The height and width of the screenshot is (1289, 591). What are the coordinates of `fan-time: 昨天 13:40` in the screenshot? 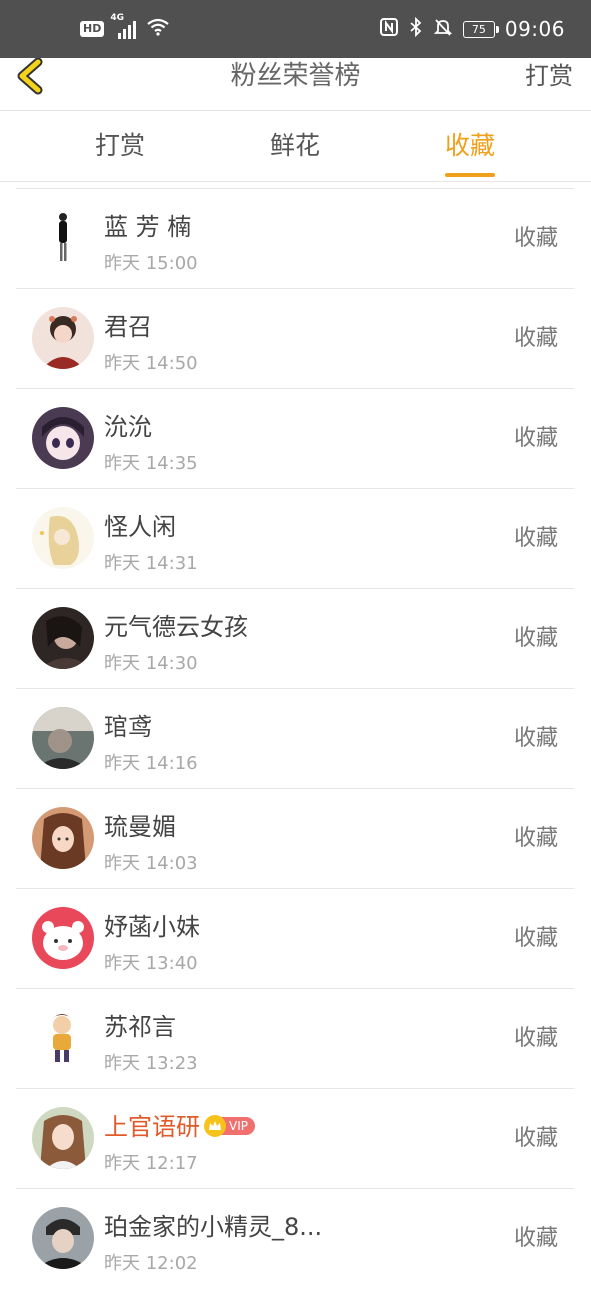 It's located at (151, 963).